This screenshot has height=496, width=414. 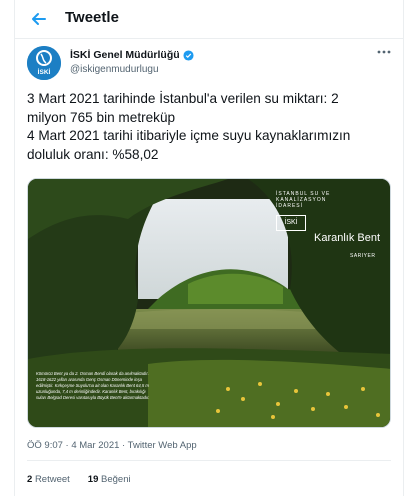 I want to click on retweet-label: Retweet, so click(x=52, y=479).